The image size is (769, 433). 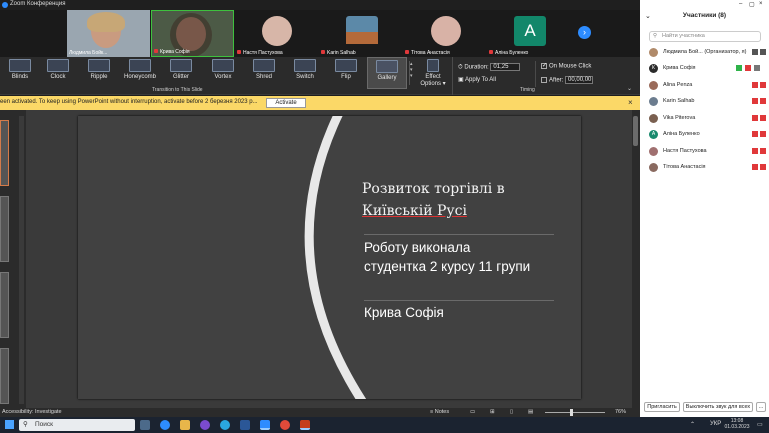 What do you see at coordinates (755, 52) in the screenshot?
I see `mic-icon` at bounding box center [755, 52].